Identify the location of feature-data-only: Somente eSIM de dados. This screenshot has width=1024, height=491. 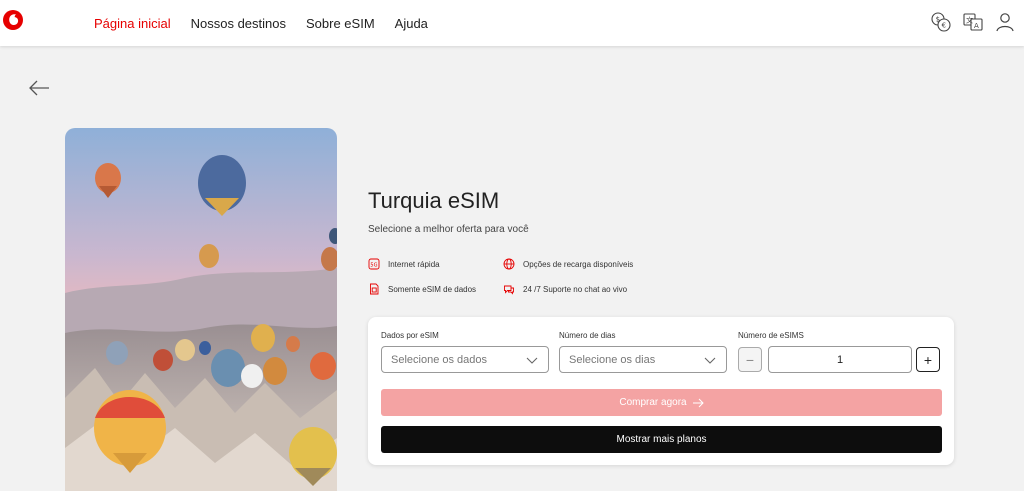
(422, 289).